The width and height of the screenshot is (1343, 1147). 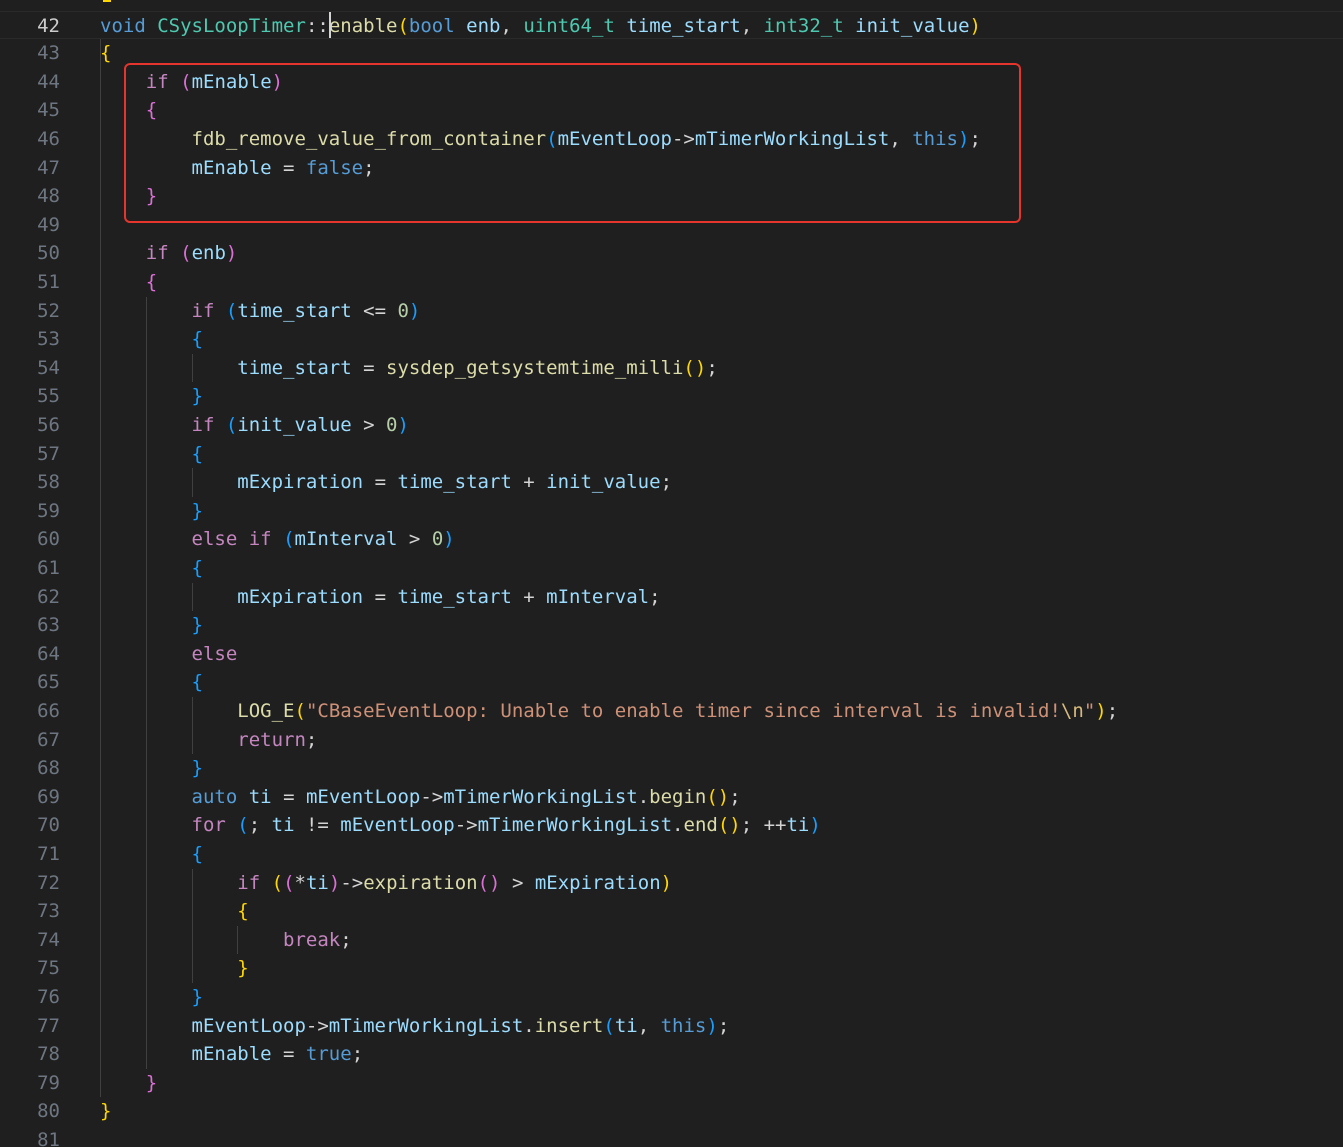 What do you see at coordinates (671, 968) in the screenshot?
I see `code-line: 75 }` at bounding box center [671, 968].